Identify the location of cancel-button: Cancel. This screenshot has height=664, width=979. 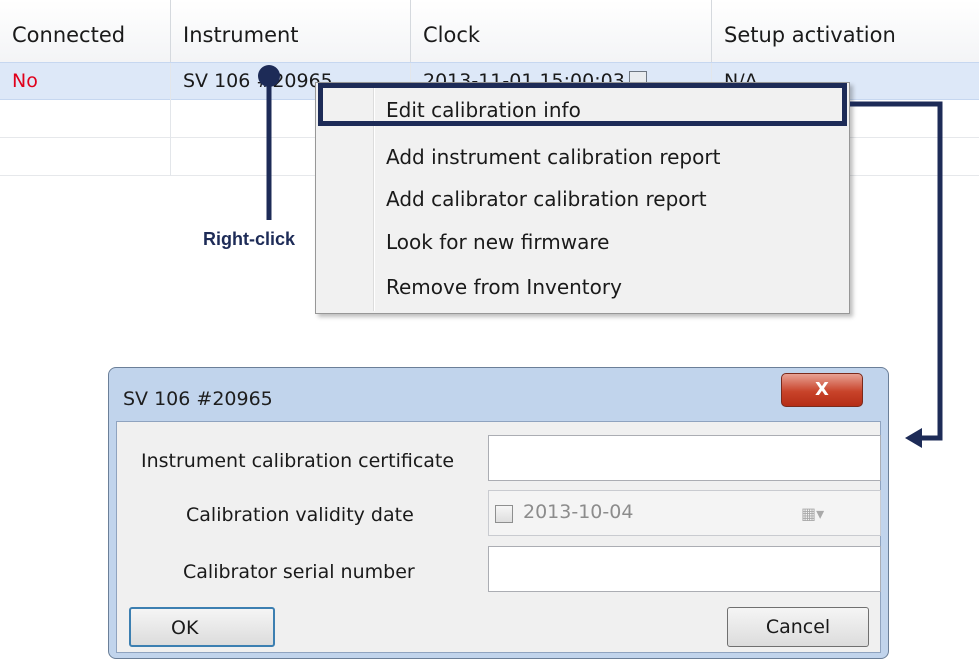
(798, 627).